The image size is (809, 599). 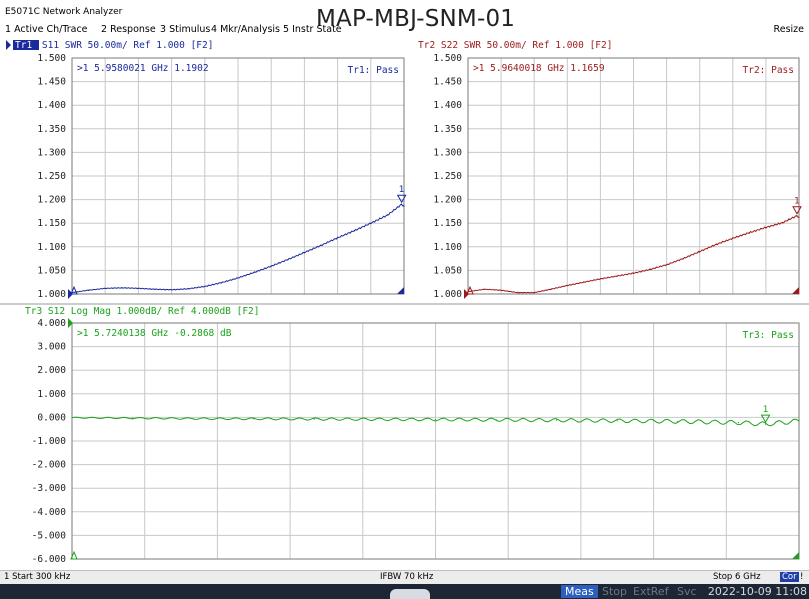 What do you see at coordinates (49, 441) in the screenshot?
I see `y-tick-label: -1.000` at bounding box center [49, 441].